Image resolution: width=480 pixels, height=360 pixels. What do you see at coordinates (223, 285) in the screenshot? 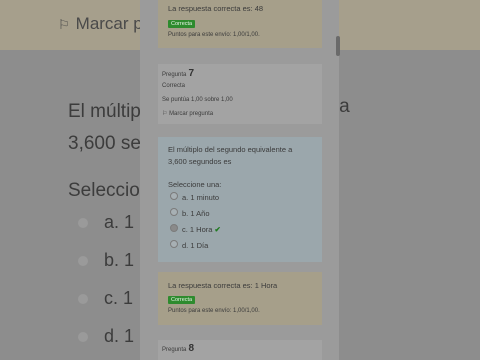
I see `correct-answer-text: La respuesta correcta es: 1 Hora` at bounding box center [223, 285].